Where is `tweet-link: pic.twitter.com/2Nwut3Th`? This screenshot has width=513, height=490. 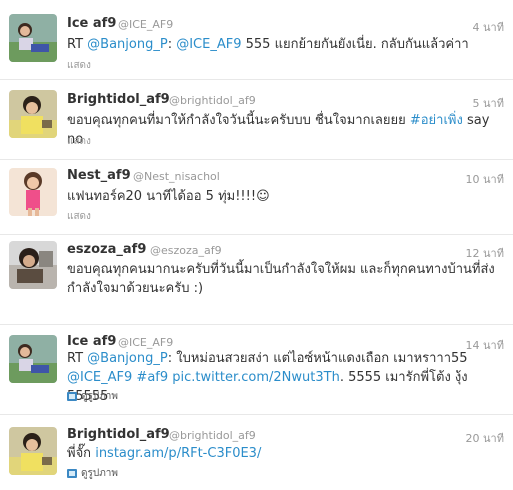
tweet-link: pic.twitter.com/2Nwut3Th is located at coordinates (256, 377).